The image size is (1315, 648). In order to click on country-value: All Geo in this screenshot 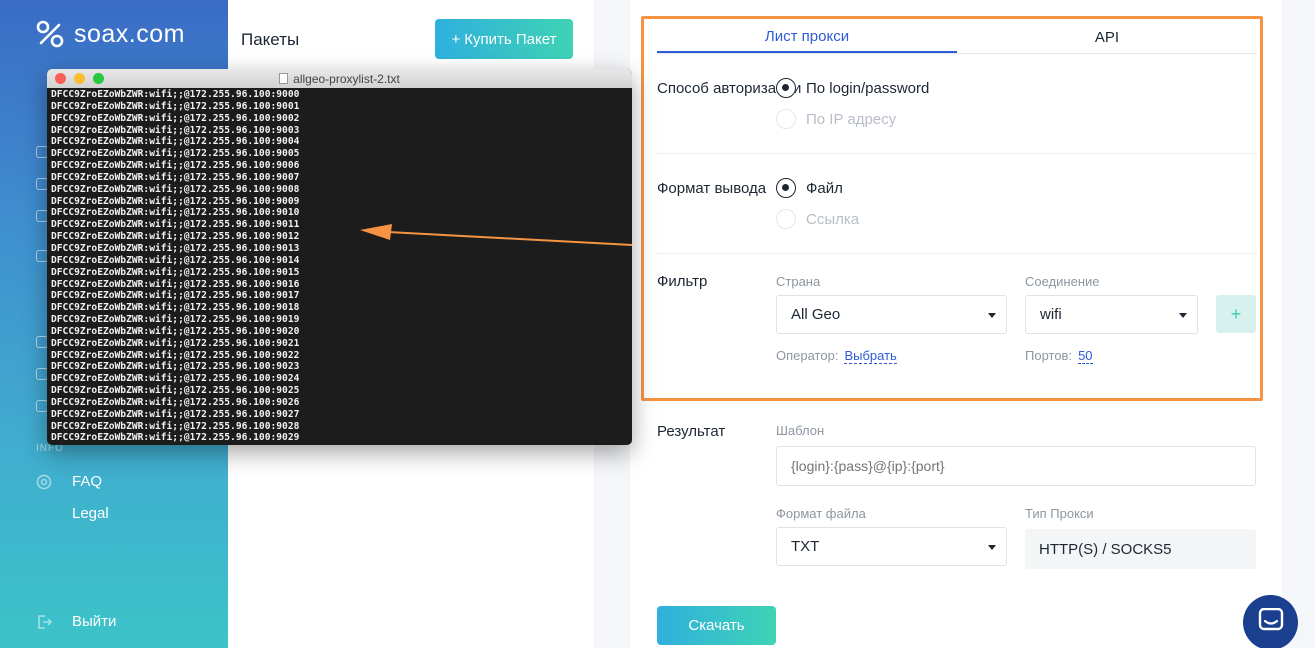, I will do `click(816, 314)`.